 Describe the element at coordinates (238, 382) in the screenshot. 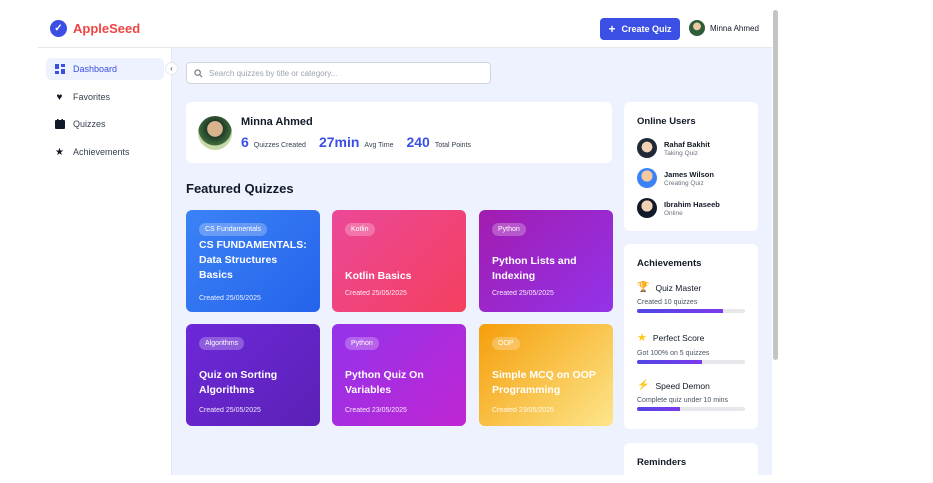

I see `quiz-title: Quiz on Sorting Algorithms` at that location.